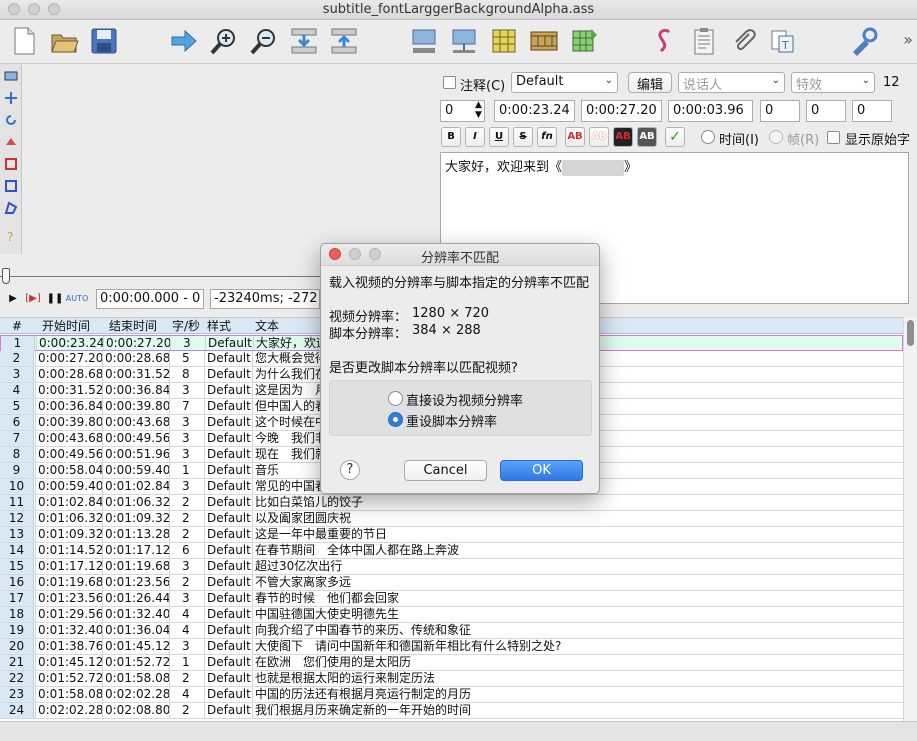 This screenshot has height=741, width=917. I want to click on cell-text: 这是因为 月, so click(291, 390).